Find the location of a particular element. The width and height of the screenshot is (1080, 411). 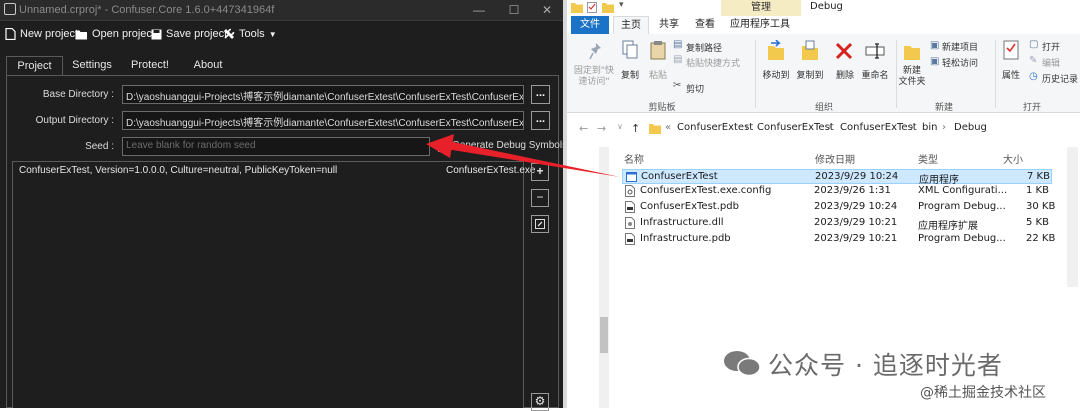

watermark-site: @稀土掘金技术社区 is located at coordinates (983, 393).